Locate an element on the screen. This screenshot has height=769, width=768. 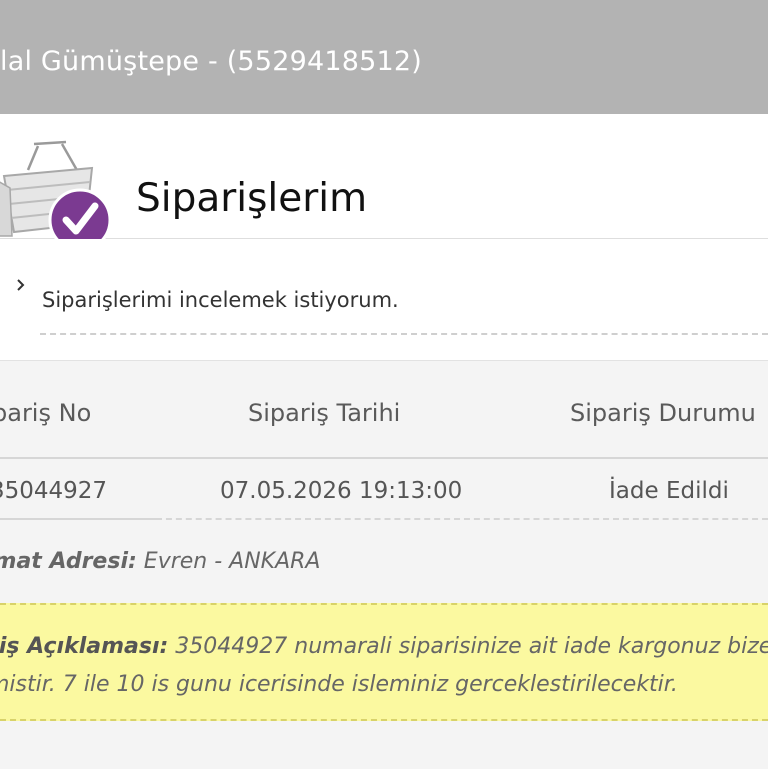
page-title: Siparişlerim is located at coordinates (252, 198).